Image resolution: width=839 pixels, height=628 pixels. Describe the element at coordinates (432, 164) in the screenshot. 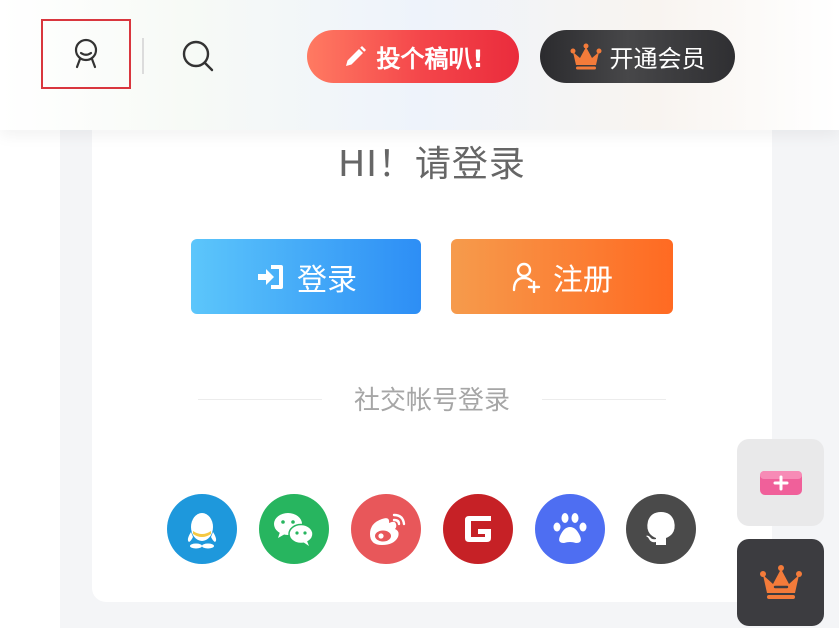

I see `login-greeting: HI！请登录` at that location.